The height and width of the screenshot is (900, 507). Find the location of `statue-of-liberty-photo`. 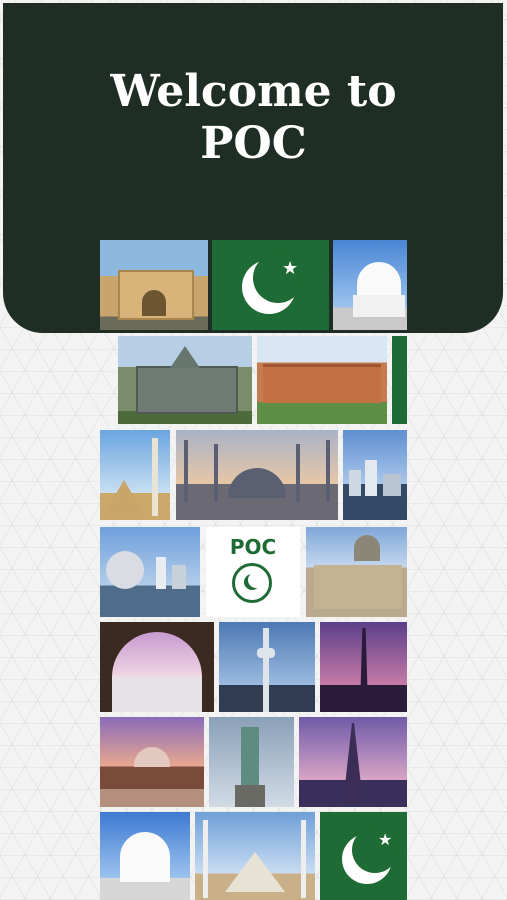

statue-of-liberty-photo is located at coordinates (251, 762).